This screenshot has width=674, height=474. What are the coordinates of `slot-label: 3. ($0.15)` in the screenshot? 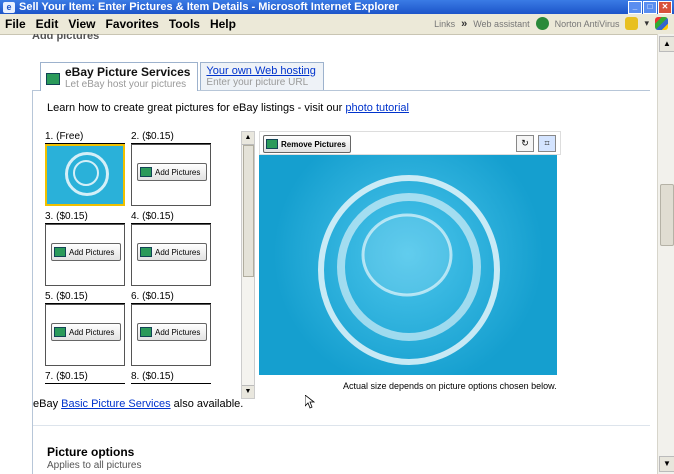 It's located at (85, 217).